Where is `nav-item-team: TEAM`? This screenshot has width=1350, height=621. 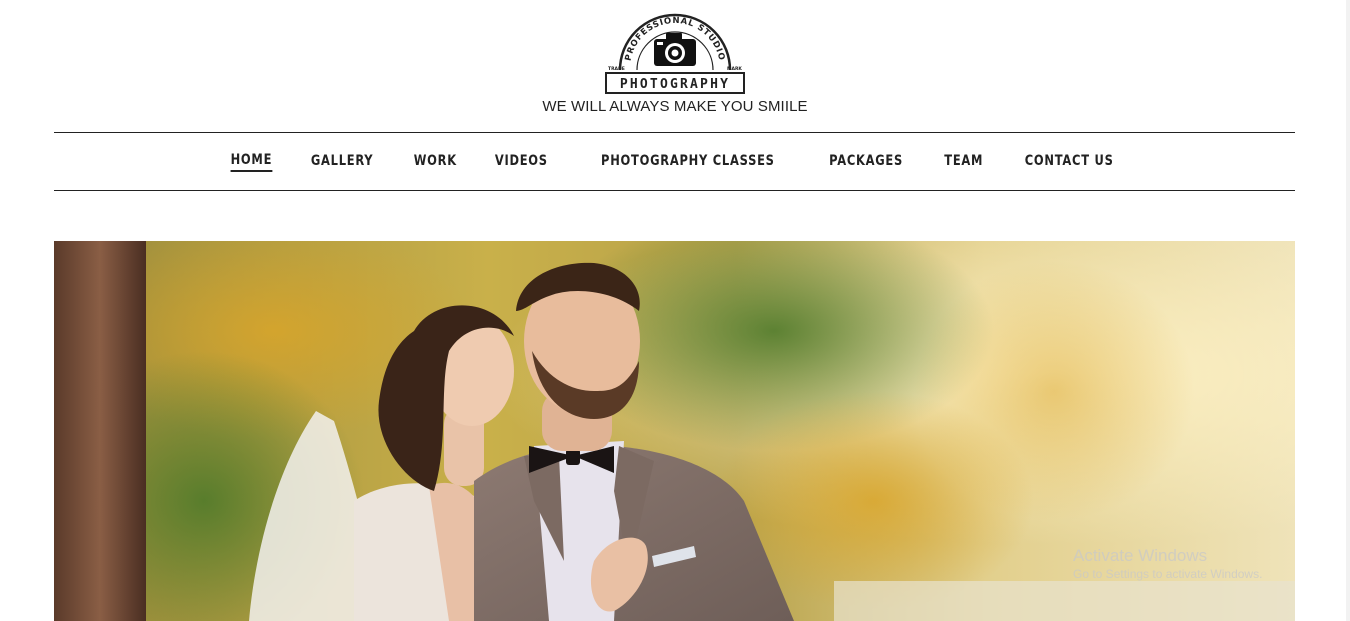
nav-item-team: TEAM is located at coordinates (963, 162).